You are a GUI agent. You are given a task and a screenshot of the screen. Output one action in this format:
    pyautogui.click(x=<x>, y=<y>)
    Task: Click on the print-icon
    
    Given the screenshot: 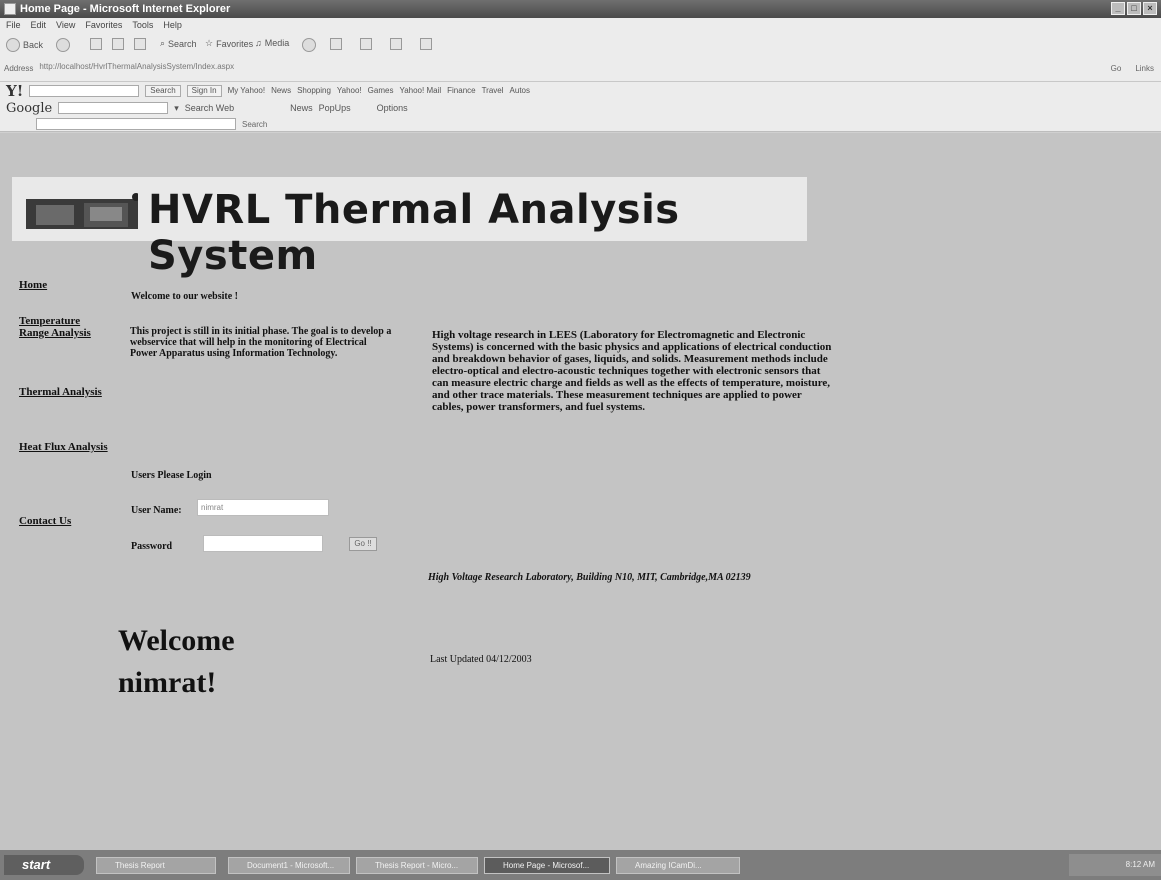 What is the action you would take?
    pyautogui.click(x=366, y=44)
    